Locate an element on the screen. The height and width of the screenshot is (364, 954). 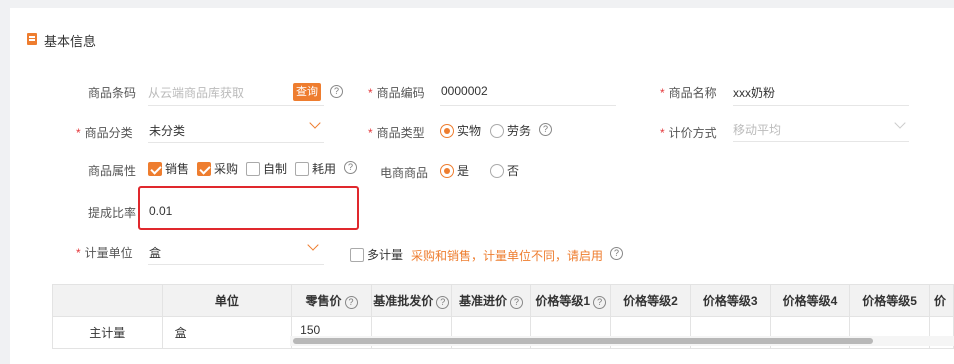
table-header: 价格等级3 is located at coordinates (730, 300).